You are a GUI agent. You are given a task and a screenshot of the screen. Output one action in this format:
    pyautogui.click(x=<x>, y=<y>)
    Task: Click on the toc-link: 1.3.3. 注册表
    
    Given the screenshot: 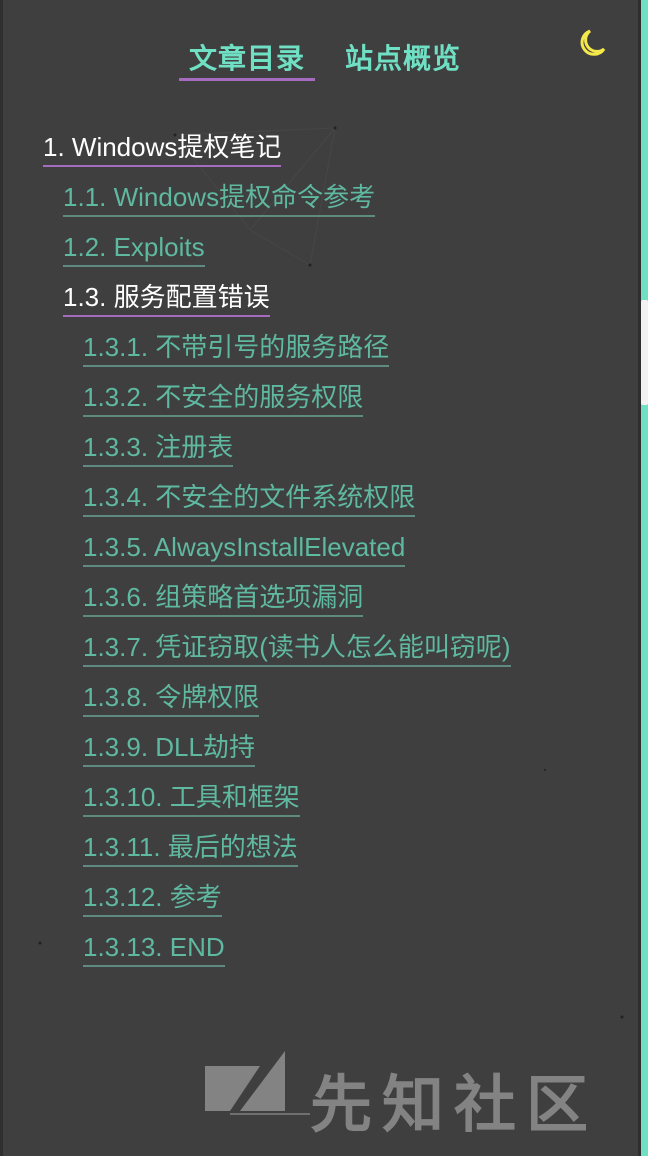 What is the action you would take?
    pyautogui.click(x=158, y=448)
    